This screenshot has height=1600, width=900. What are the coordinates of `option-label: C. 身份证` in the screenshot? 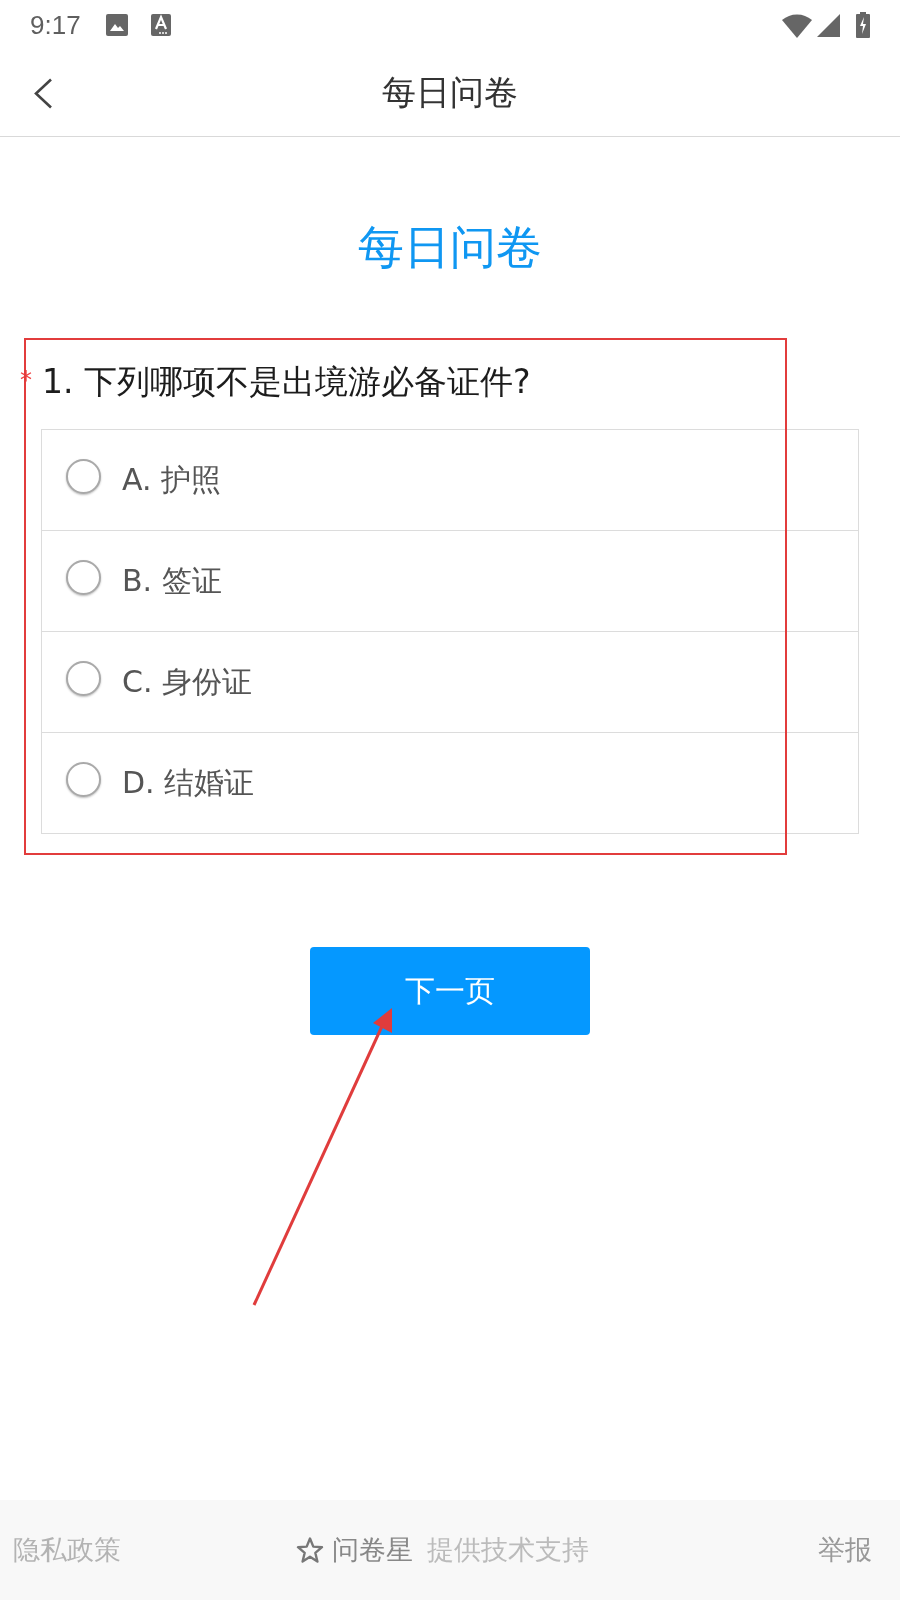 It's located at (187, 681).